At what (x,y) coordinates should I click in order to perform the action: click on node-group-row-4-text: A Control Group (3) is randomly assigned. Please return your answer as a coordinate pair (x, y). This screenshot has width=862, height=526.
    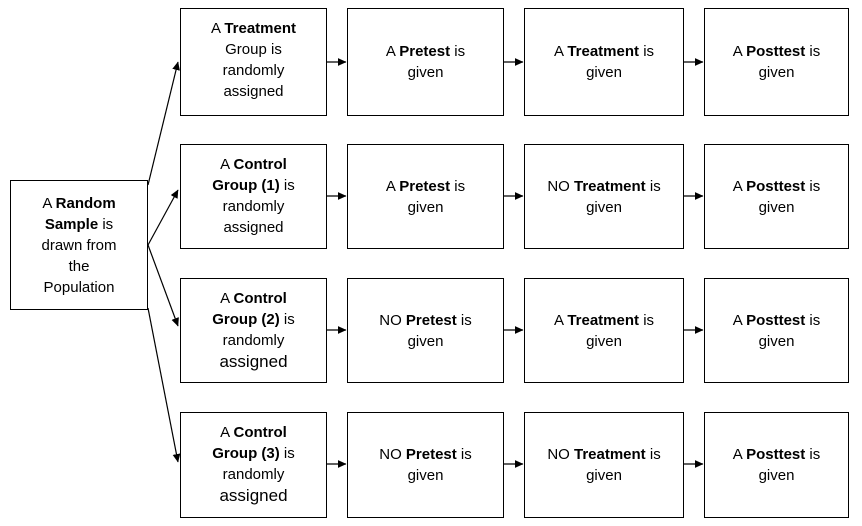
    Looking at the image, I should click on (253, 464).